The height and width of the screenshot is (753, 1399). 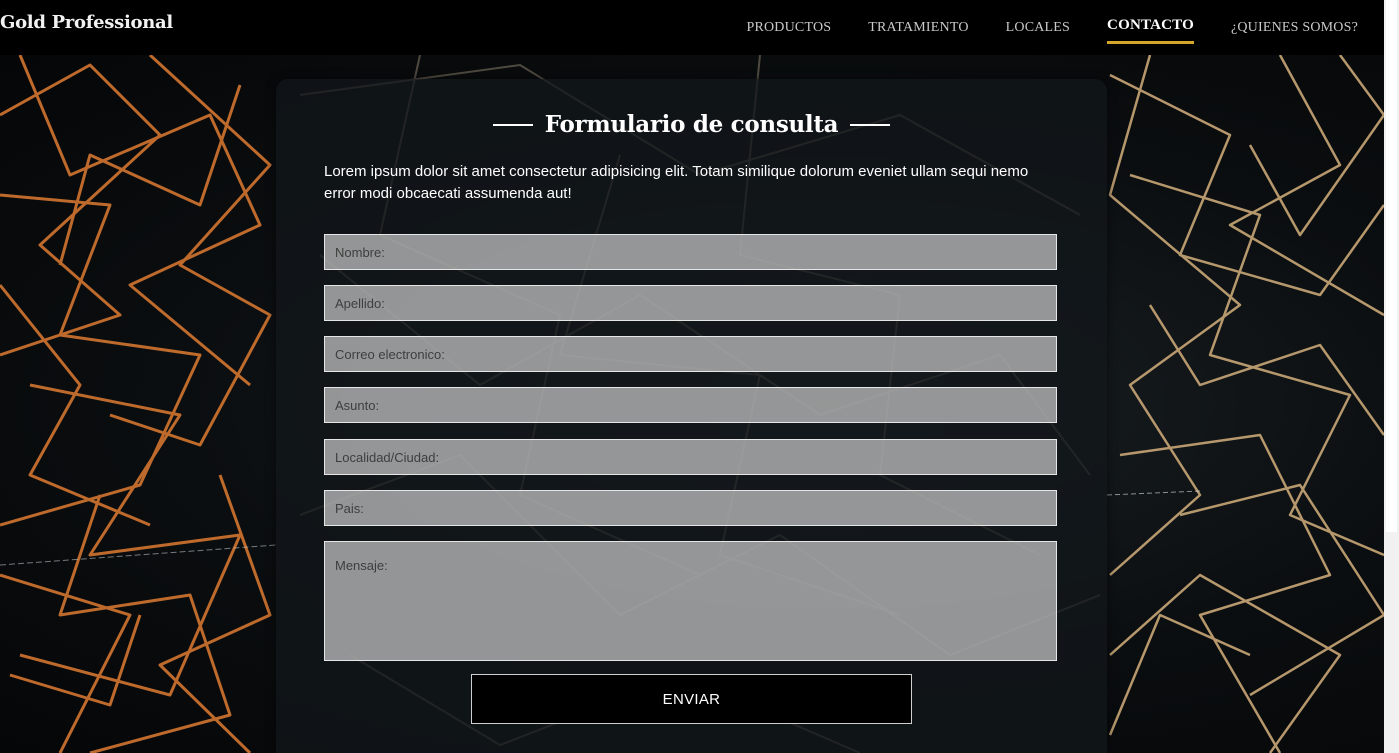 What do you see at coordinates (690, 457) in the screenshot?
I see `localidad-input` at bounding box center [690, 457].